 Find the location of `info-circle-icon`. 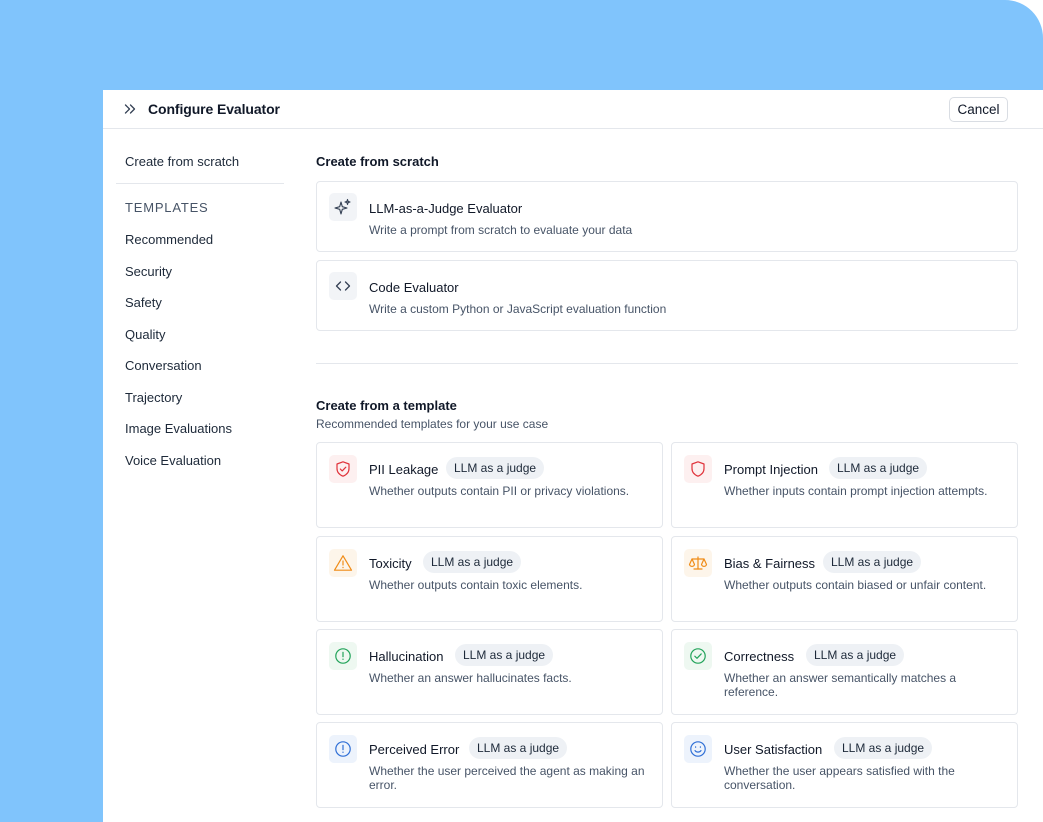

info-circle-icon is located at coordinates (343, 749).